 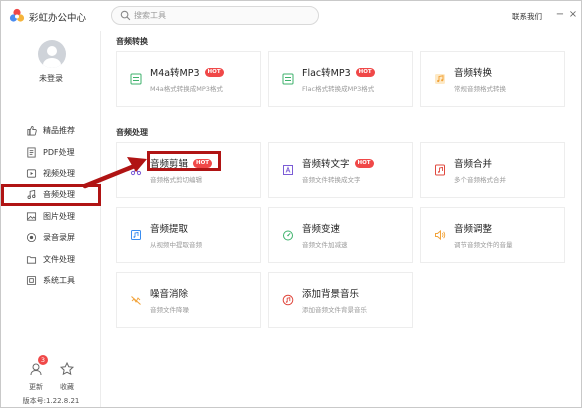 I want to click on sidebar-item-video: 视频处理, so click(x=51, y=173).